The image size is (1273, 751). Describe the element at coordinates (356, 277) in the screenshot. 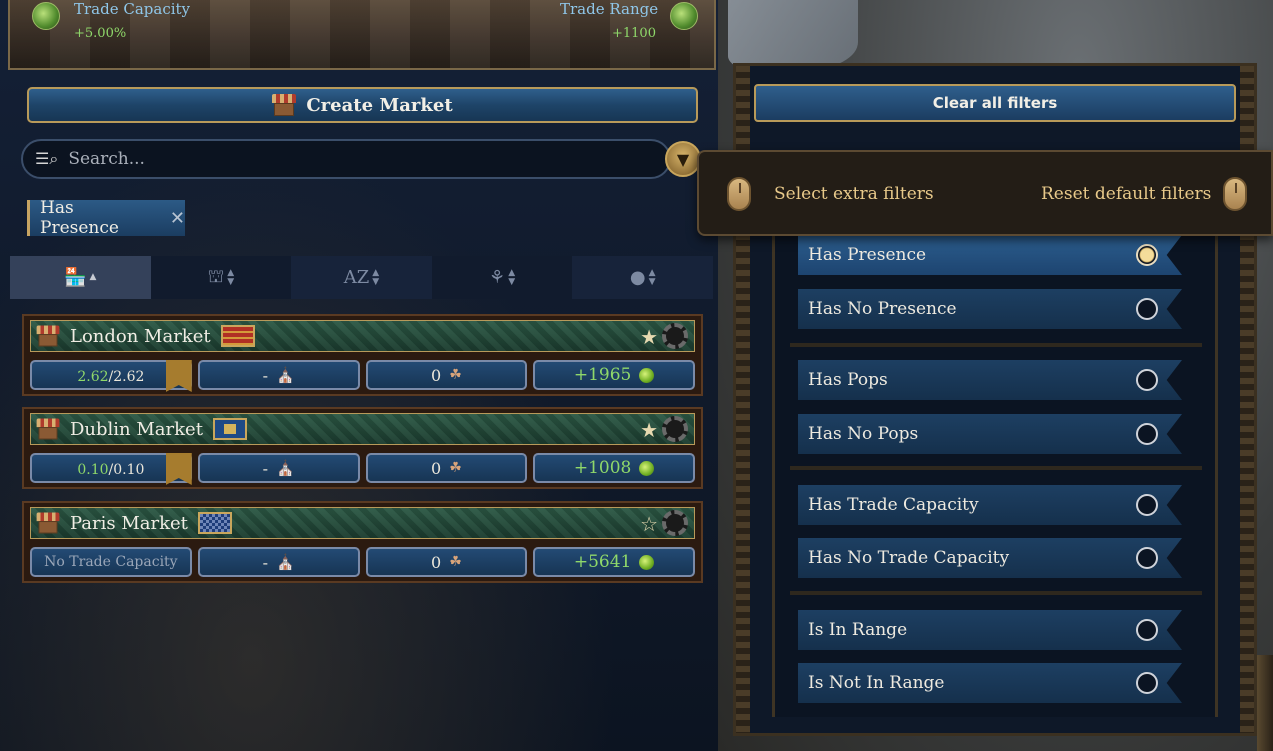

I see `alphabet-sort-icon: AZ` at that location.